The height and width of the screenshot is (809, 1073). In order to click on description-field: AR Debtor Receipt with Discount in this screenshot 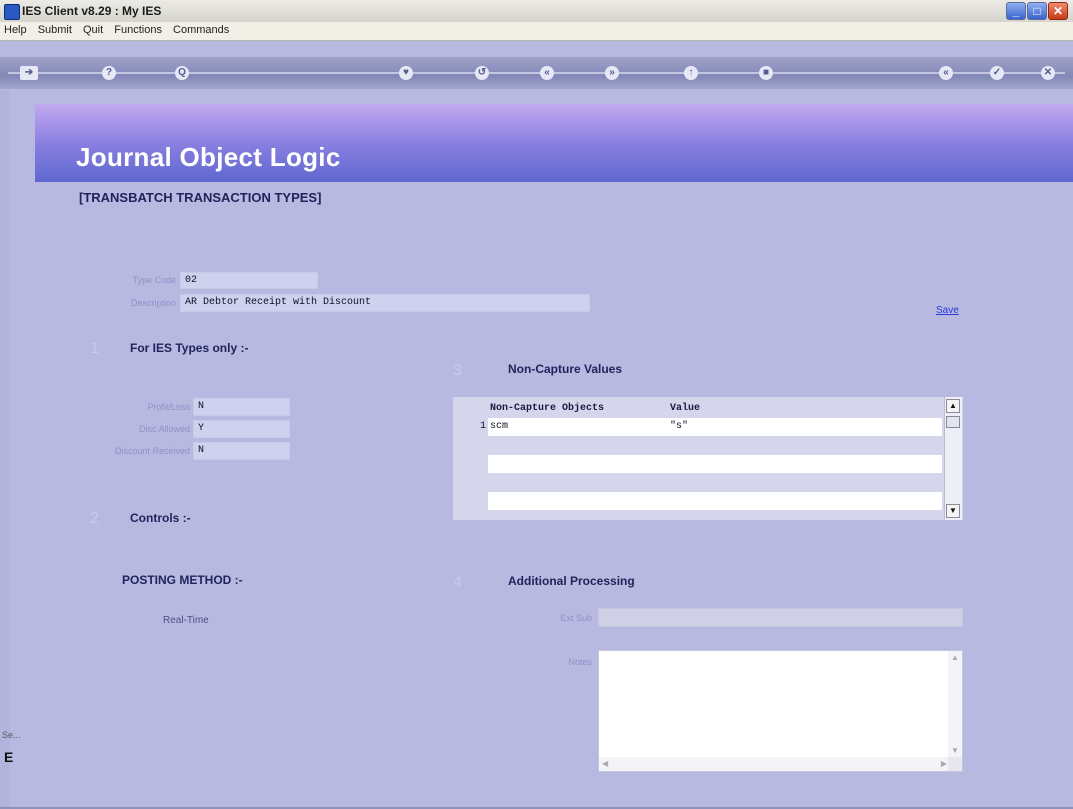, I will do `click(385, 303)`.